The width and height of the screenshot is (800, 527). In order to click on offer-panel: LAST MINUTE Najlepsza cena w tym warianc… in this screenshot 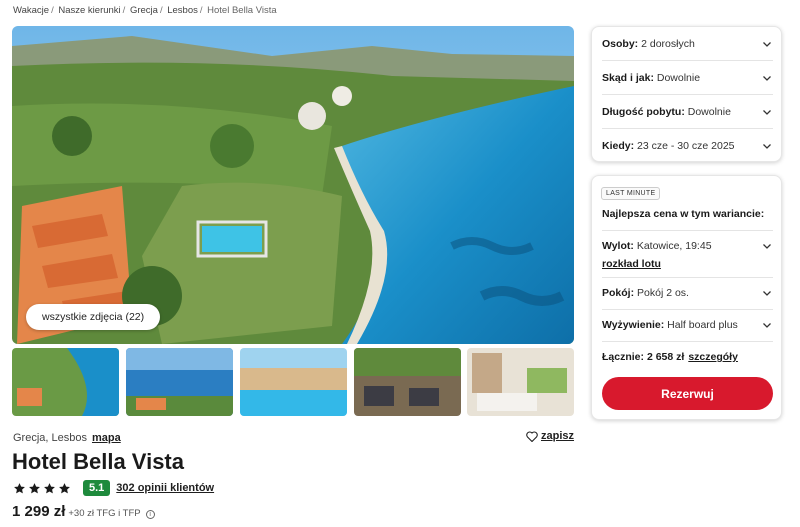, I will do `click(686, 297)`.